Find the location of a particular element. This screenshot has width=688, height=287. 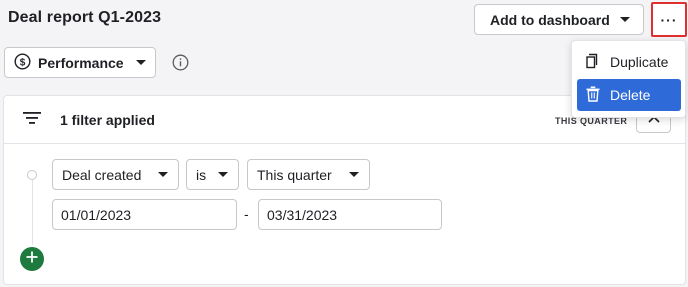

view-selector-button: $ Performance is located at coordinates (80, 62).